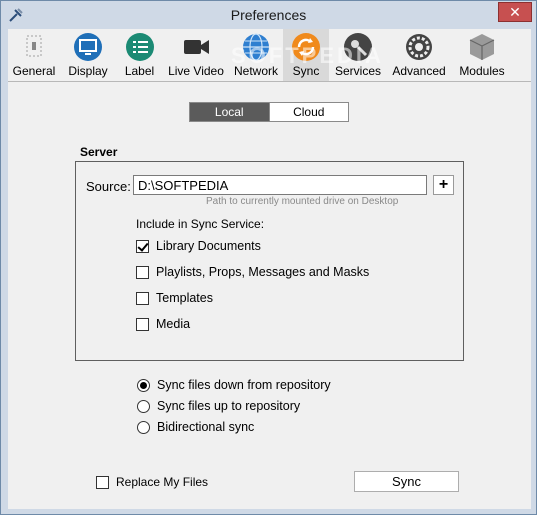 This screenshot has height=515, width=537. What do you see at coordinates (143, 406) in the screenshot?
I see `sync-up-radio` at bounding box center [143, 406].